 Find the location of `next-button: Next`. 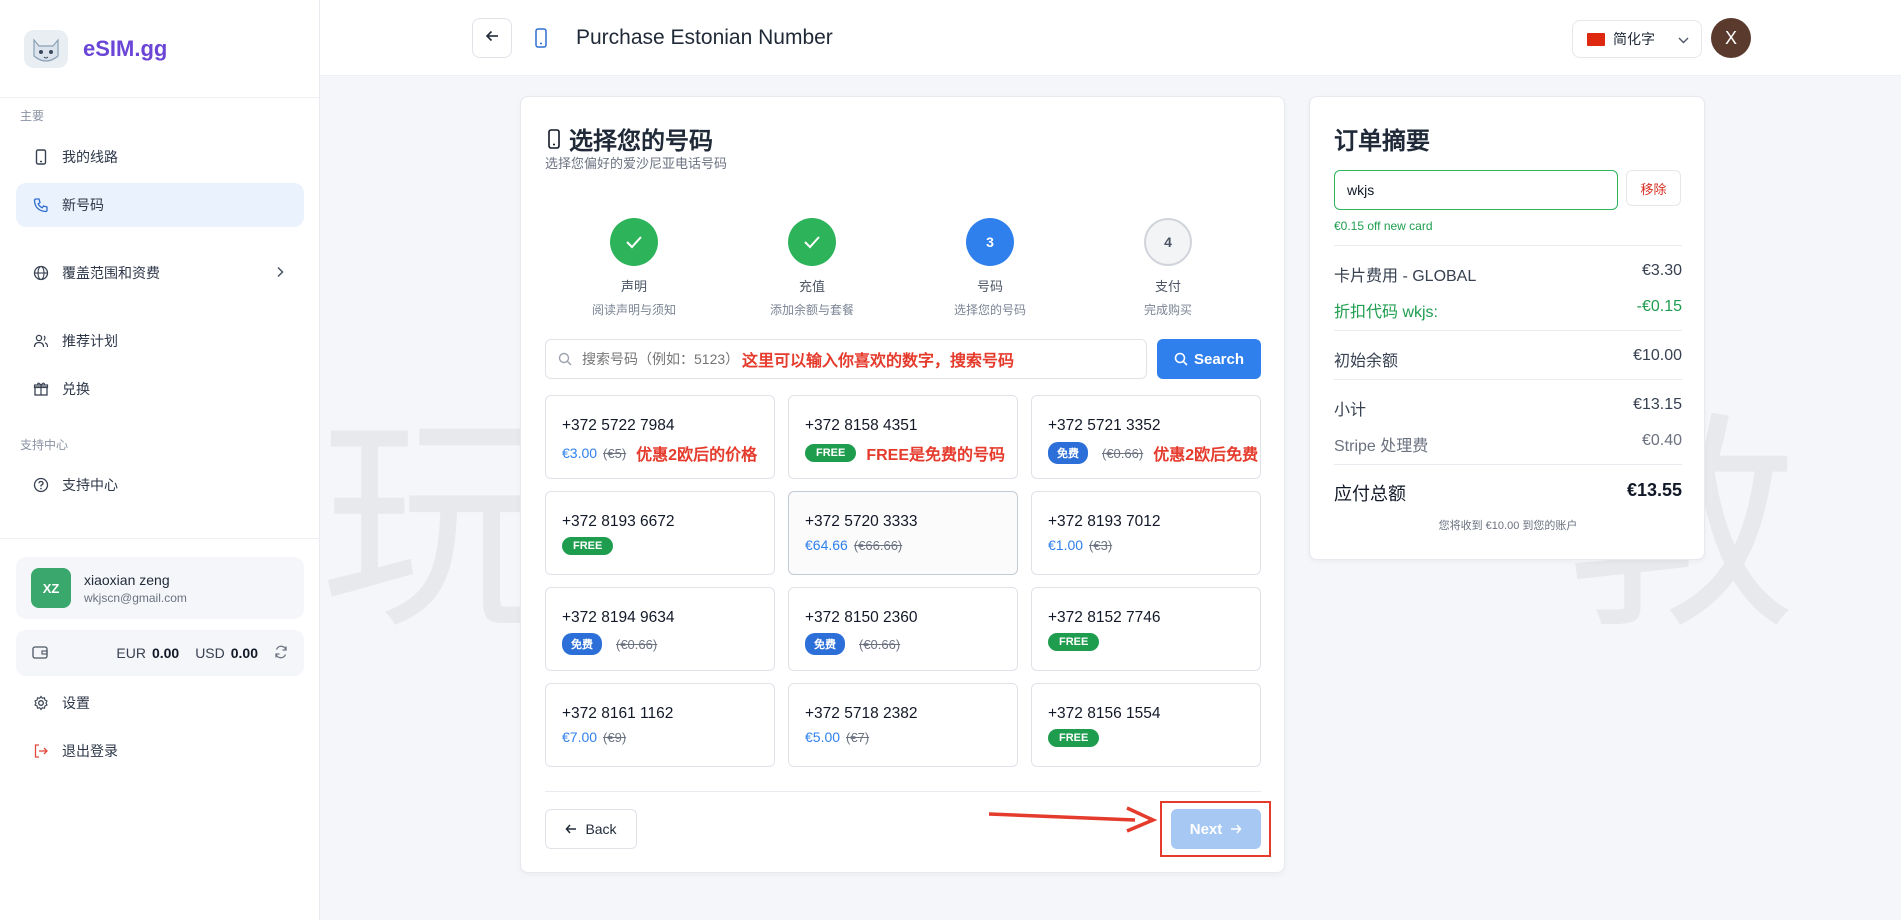

next-button: Next is located at coordinates (1216, 829).